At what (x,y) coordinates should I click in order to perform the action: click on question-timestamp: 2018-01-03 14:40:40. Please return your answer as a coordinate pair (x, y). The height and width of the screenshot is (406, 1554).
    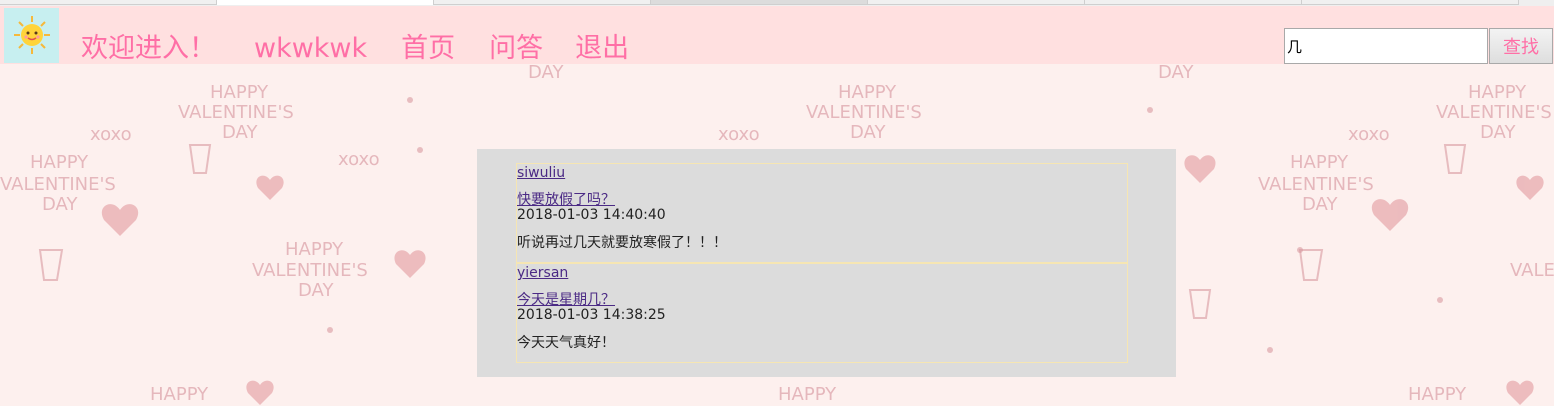
    Looking at the image, I should click on (591, 215).